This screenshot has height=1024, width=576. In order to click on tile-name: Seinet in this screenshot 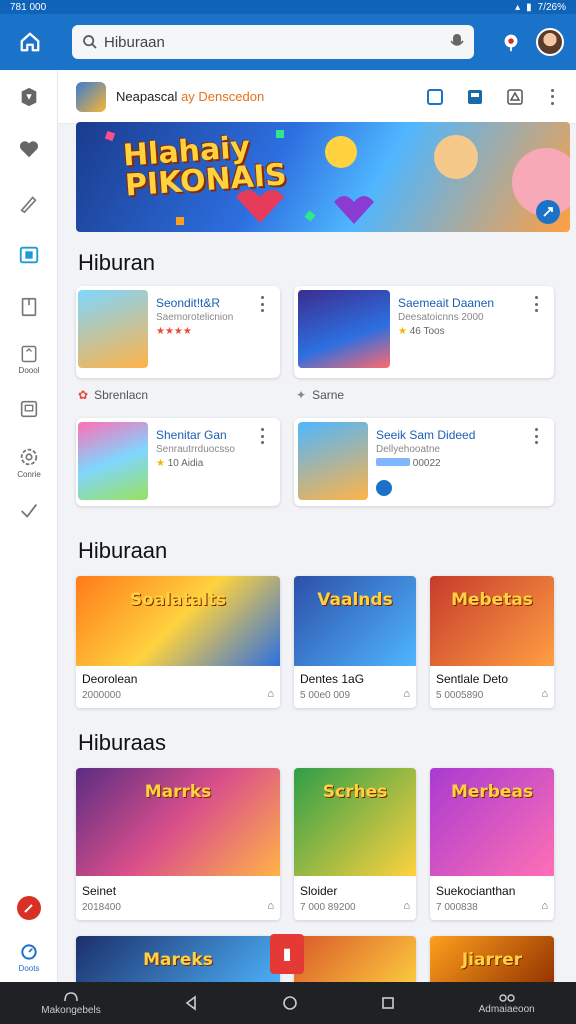, I will do `click(99, 891)`.